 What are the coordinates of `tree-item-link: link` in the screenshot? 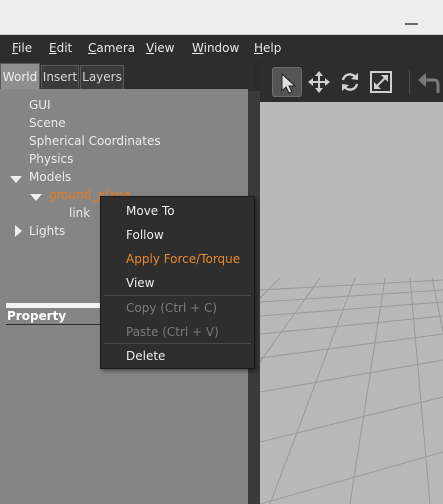 It's located at (79, 213).